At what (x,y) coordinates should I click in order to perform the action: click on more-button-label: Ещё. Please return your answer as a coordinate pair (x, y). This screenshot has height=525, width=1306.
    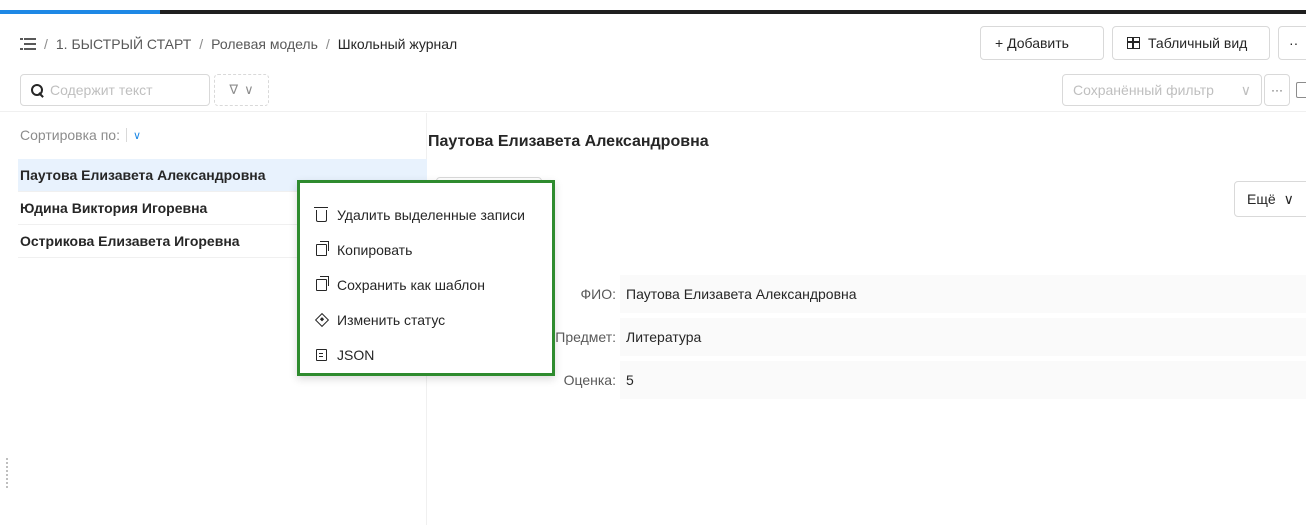
    Looking at the image, I should click on (1261, 199).